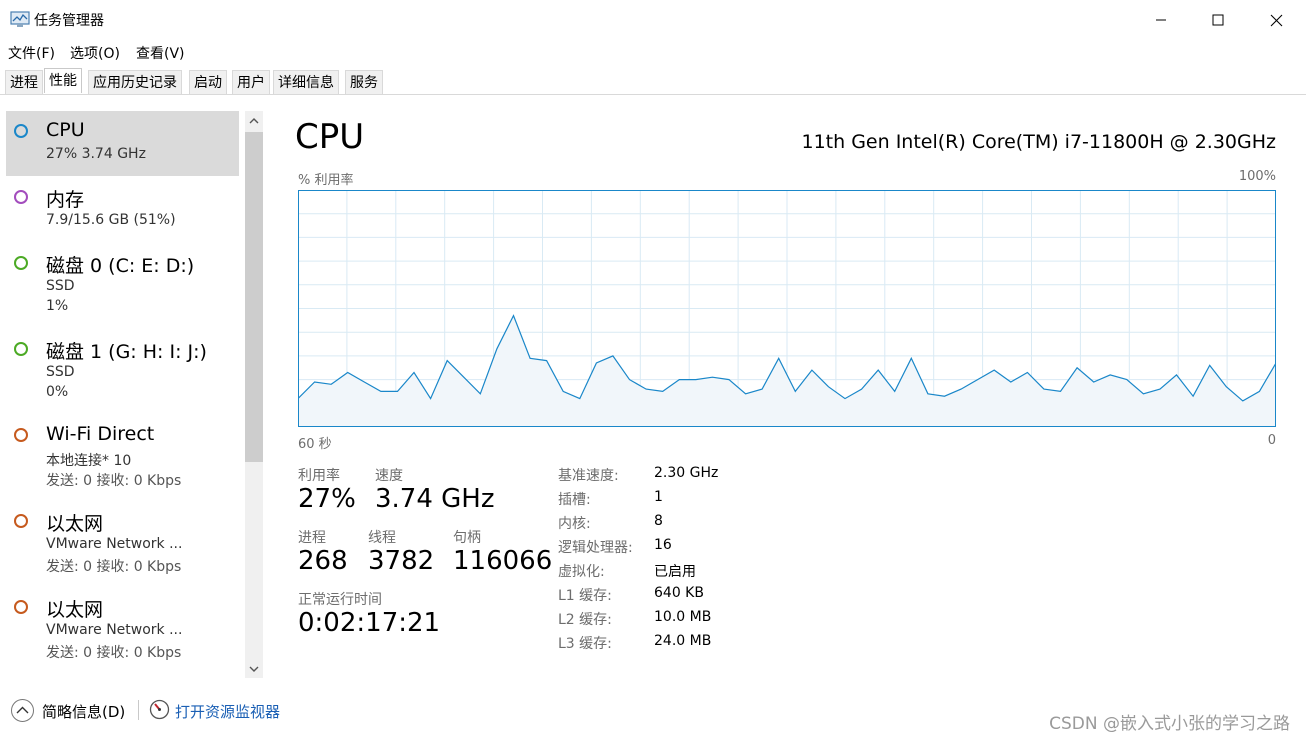 This screenshot has width=1306, height=740. Describe the element at coordinates (585, 620) in the screenshot. I see `spec-label: L2 缓存:` at that location.